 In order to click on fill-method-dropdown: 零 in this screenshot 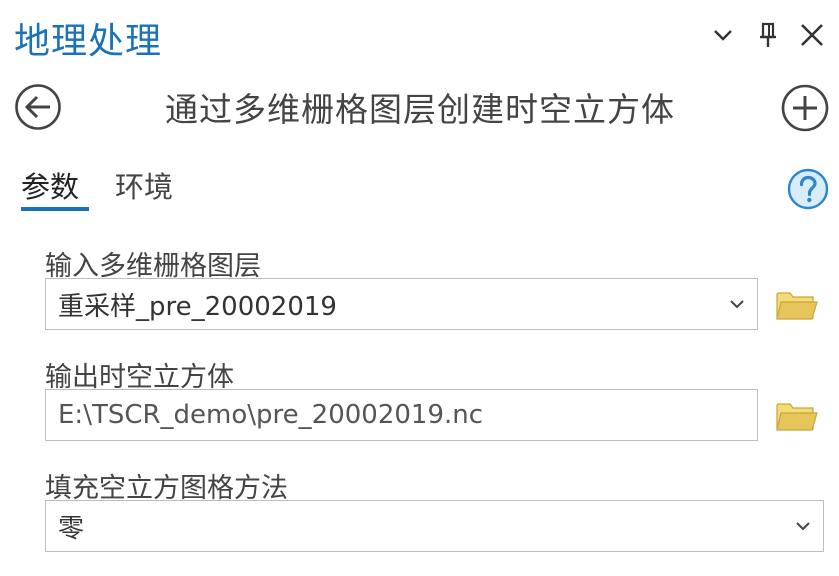, I will do `click(434, 526)`.